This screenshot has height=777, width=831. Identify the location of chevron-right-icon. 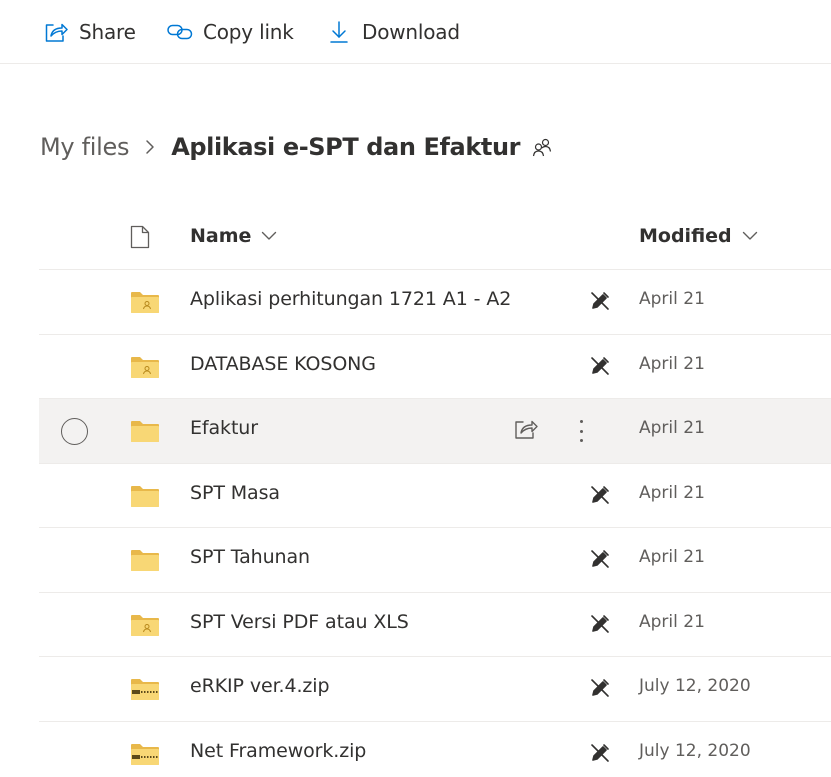
(151, 147).